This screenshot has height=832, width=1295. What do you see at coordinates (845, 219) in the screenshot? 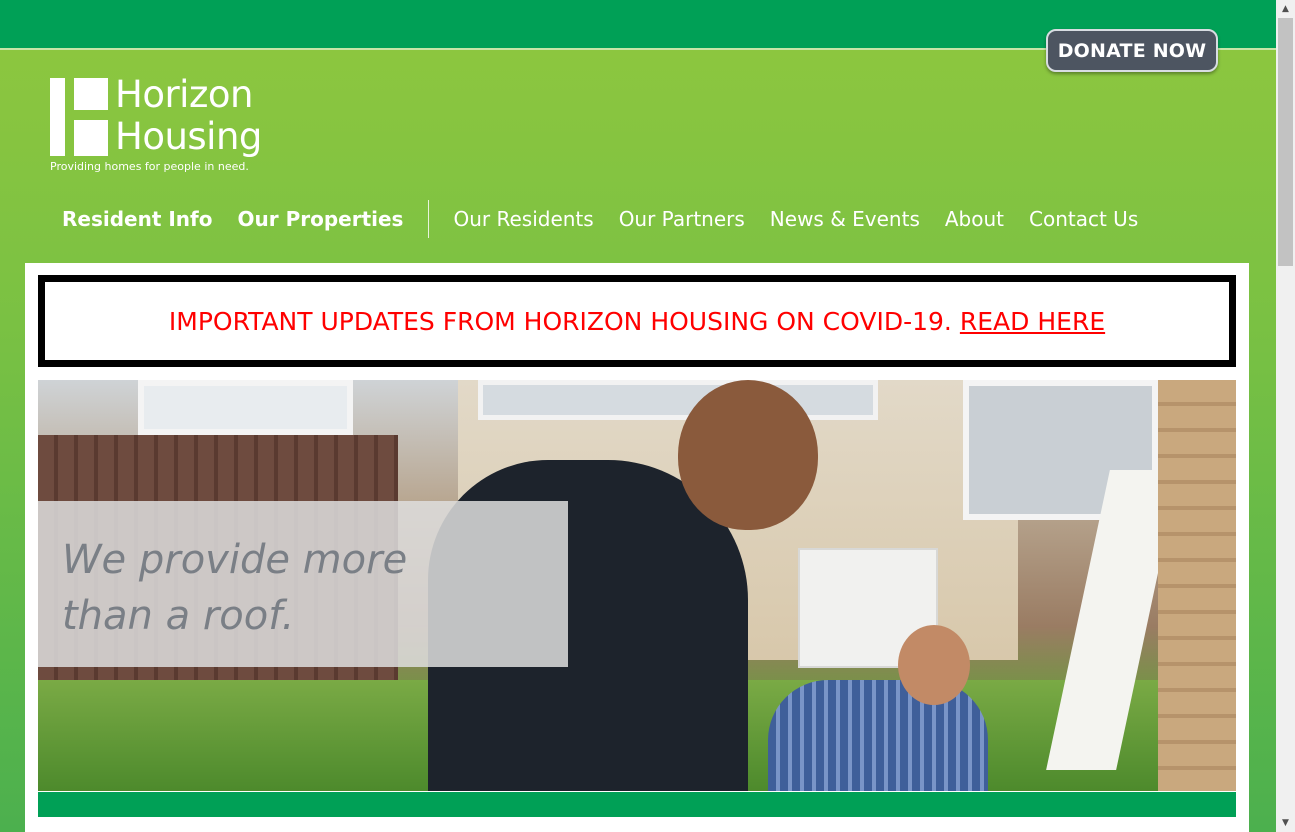
I see `nav-news-events: News & Events` at bounding box center [845, 219].